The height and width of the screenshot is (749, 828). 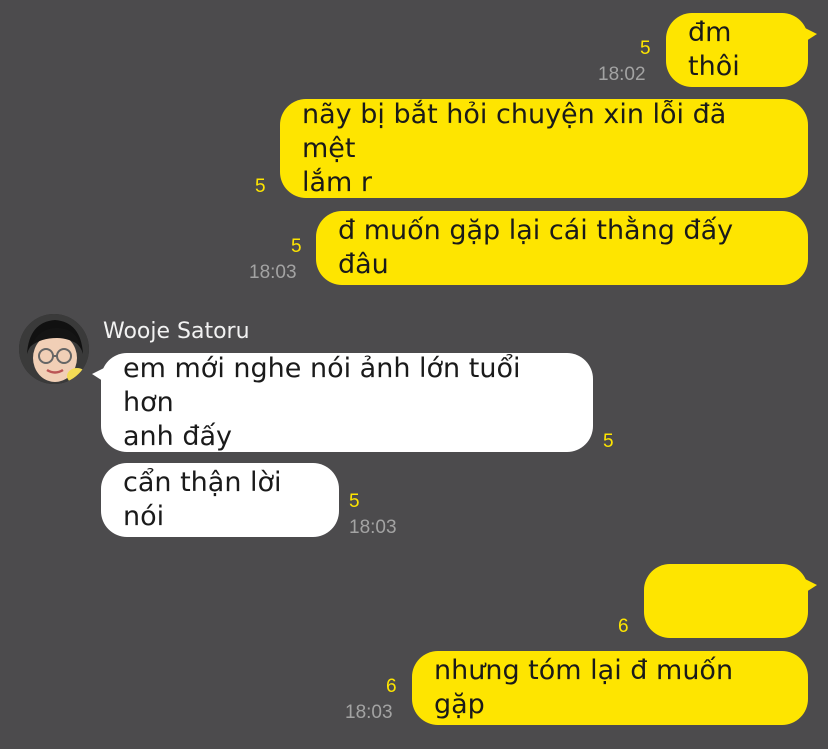 I want to click on message-bubble: đm thôi, so click(x=741, y=50).